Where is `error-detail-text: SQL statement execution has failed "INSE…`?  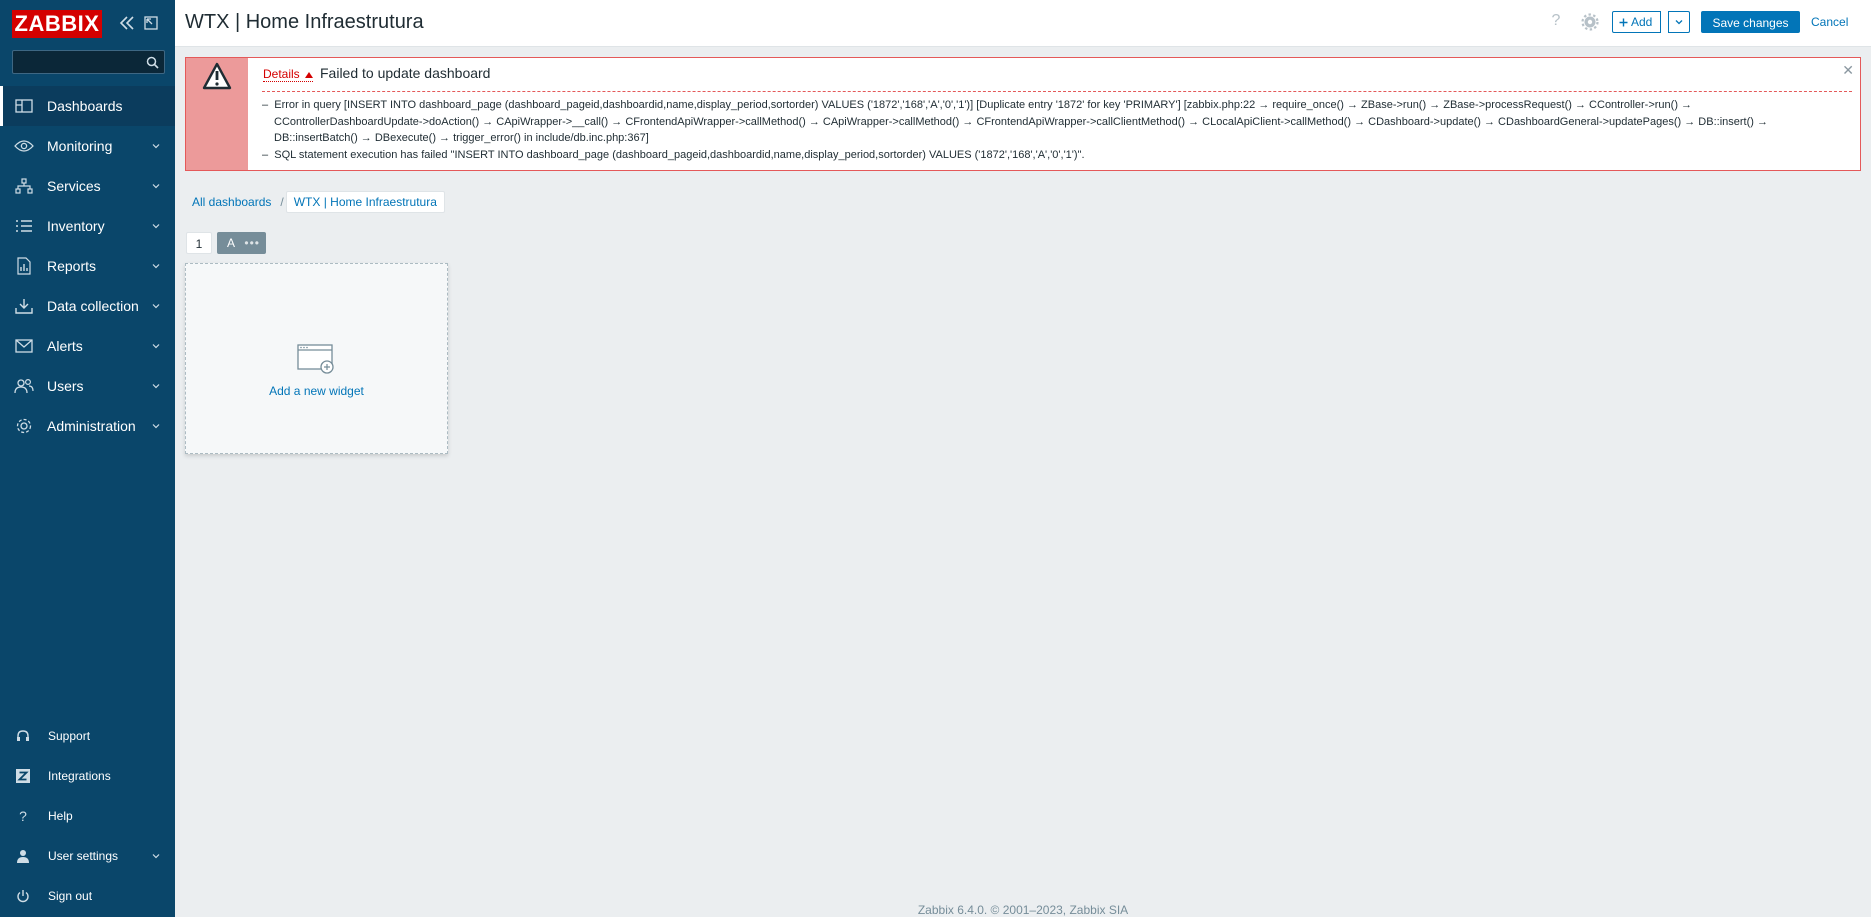 error-detail-text: SQL statement execution has failed "INSE… is located at coordinates (679, 154).